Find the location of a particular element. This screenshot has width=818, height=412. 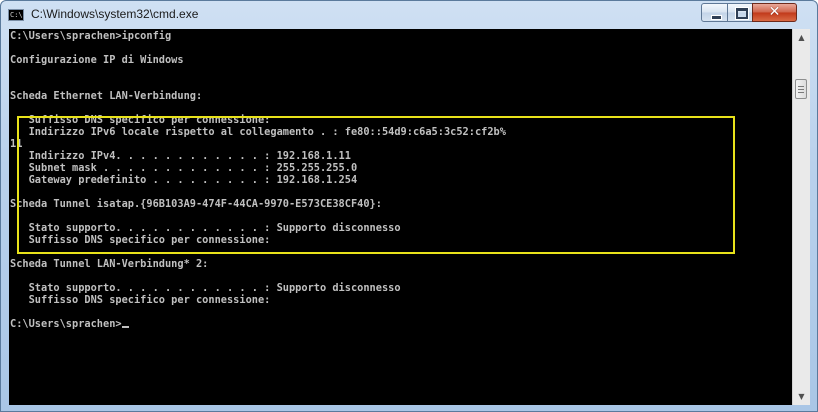

prompt-text: C:\Users\sprachen> is located at coordinates (66, 324).